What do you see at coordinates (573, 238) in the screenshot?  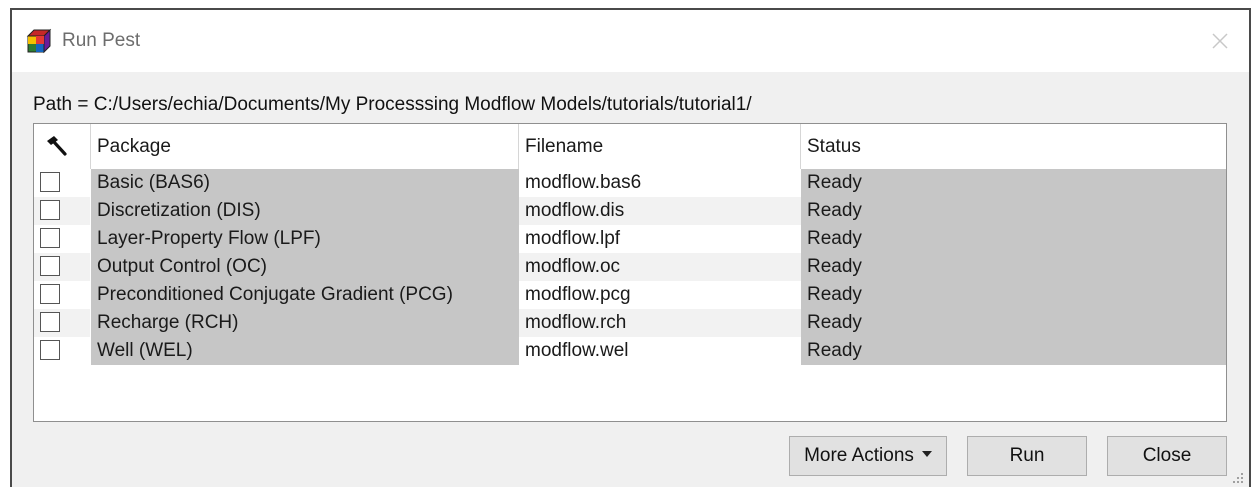 I see `filename-text: modflow.lpf` at bounding box center [573, 238].